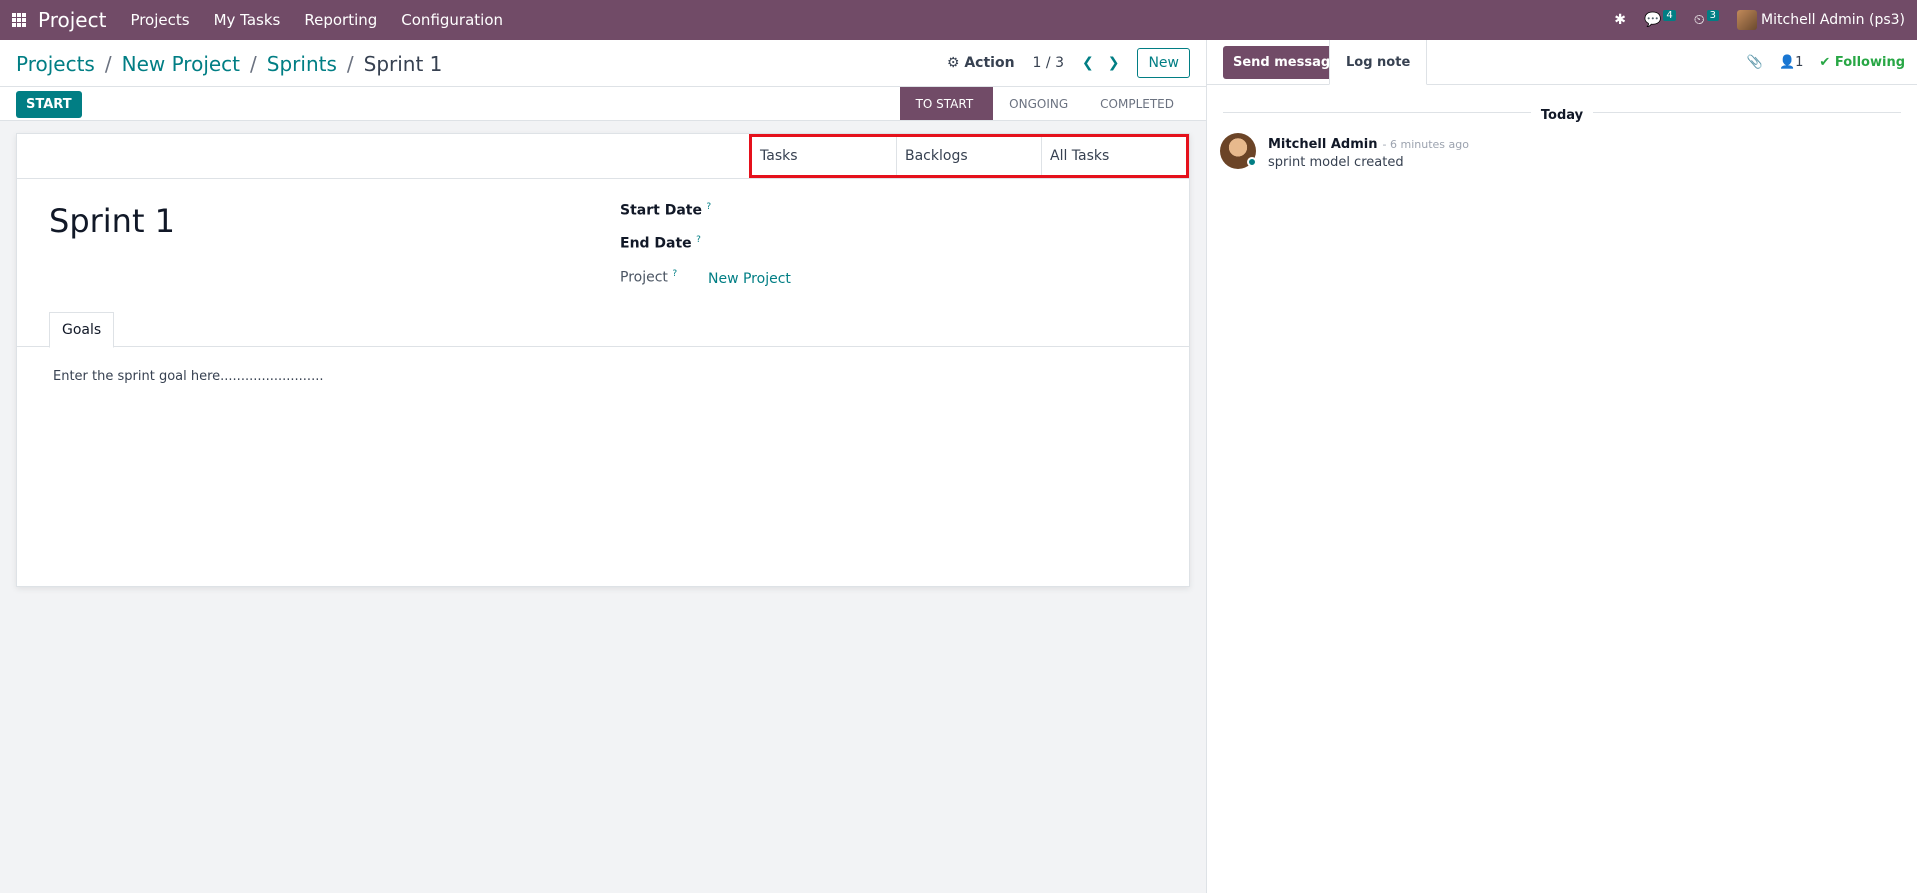 This screenshot has width=1917, height=893. Describe the element at coordinates (1068, 63) in the screenshot. I see `control-panel-right: ⚙ Action 1 / 3 ❮ ❯ New` at that location.